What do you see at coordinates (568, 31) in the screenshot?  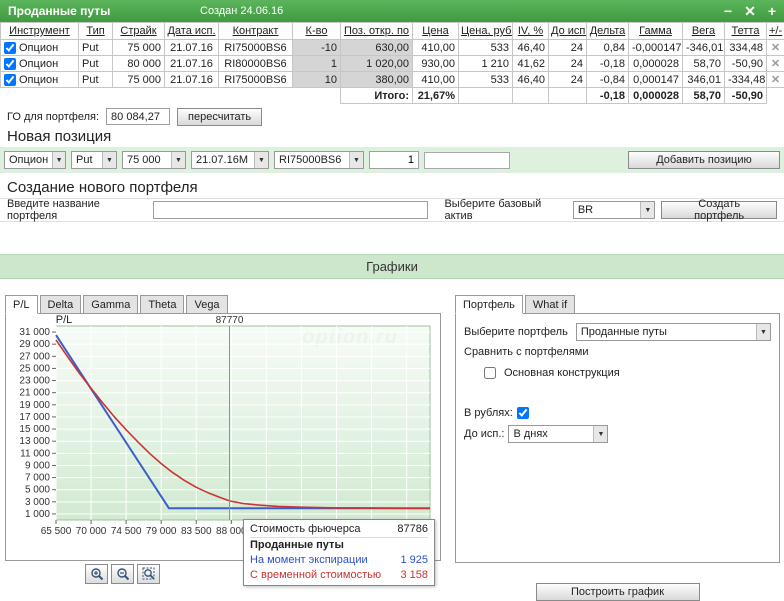 I see `col-days: До исп.` at bounding box center [568, 31].